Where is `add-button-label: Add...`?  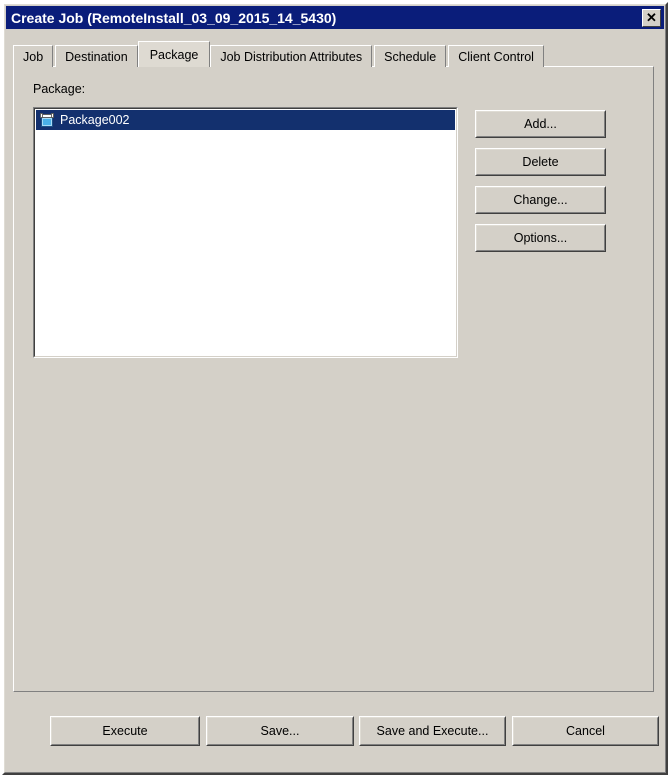 add-button-label: Add... is located at coordinates (540, 124).